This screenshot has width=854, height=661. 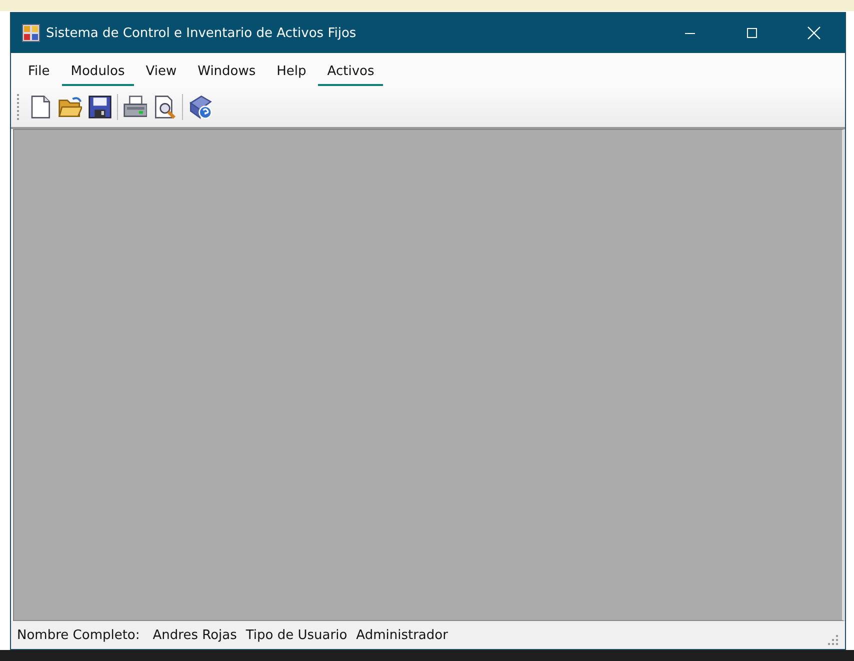 What do you see at coordinates (78, 635) in the screenshot?
I see `status-label: Nombre Completo:` at bounding box center [78, 635].